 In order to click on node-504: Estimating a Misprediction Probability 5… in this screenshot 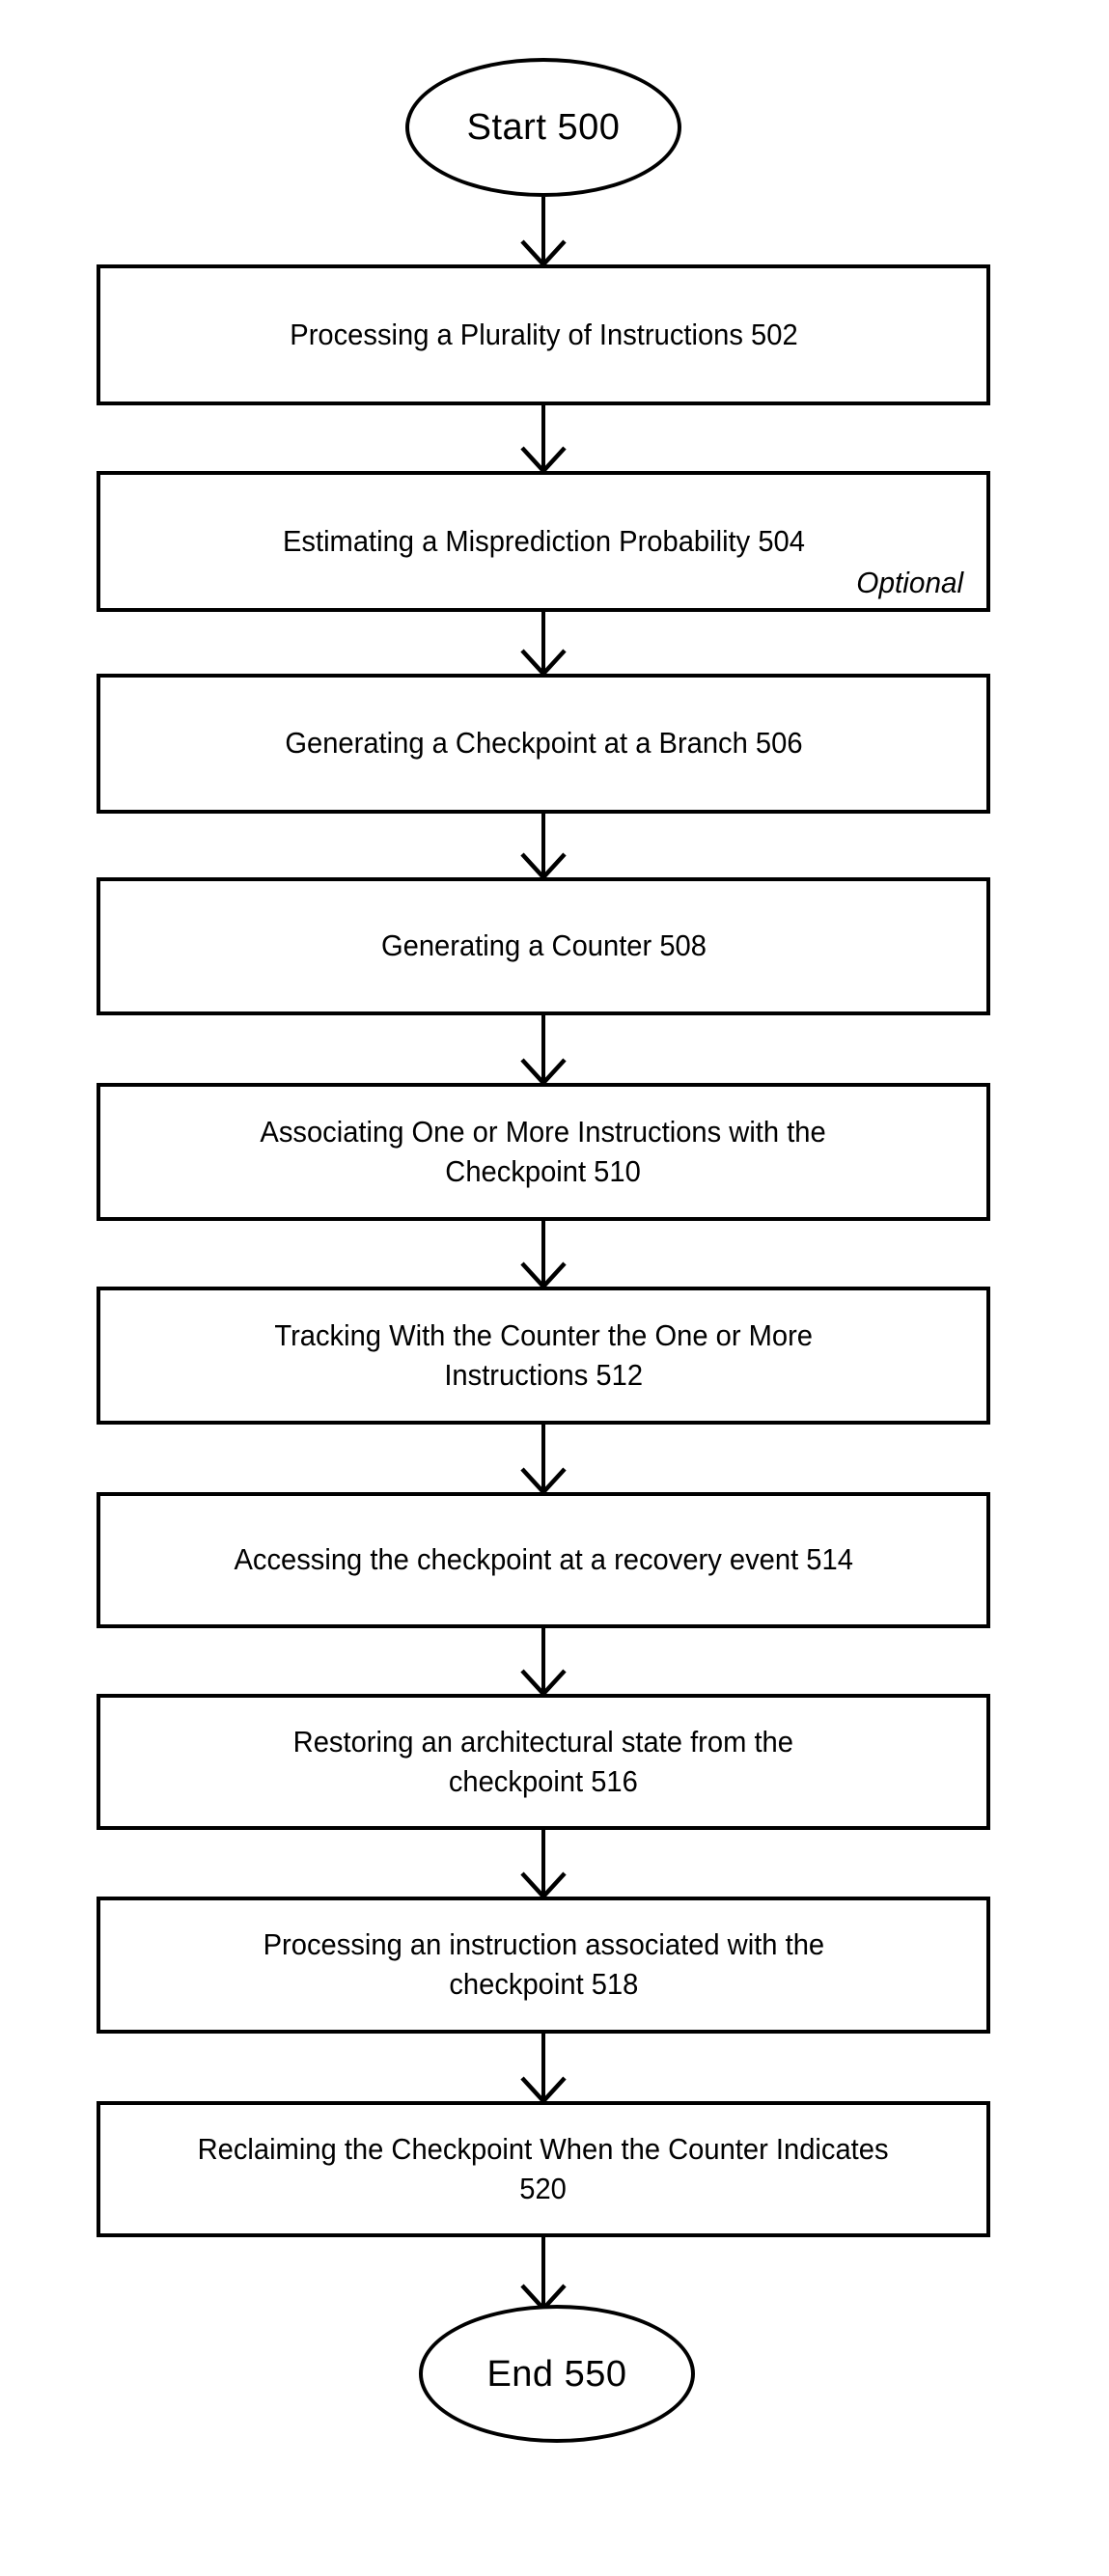, I will do `click(543, 541)`.